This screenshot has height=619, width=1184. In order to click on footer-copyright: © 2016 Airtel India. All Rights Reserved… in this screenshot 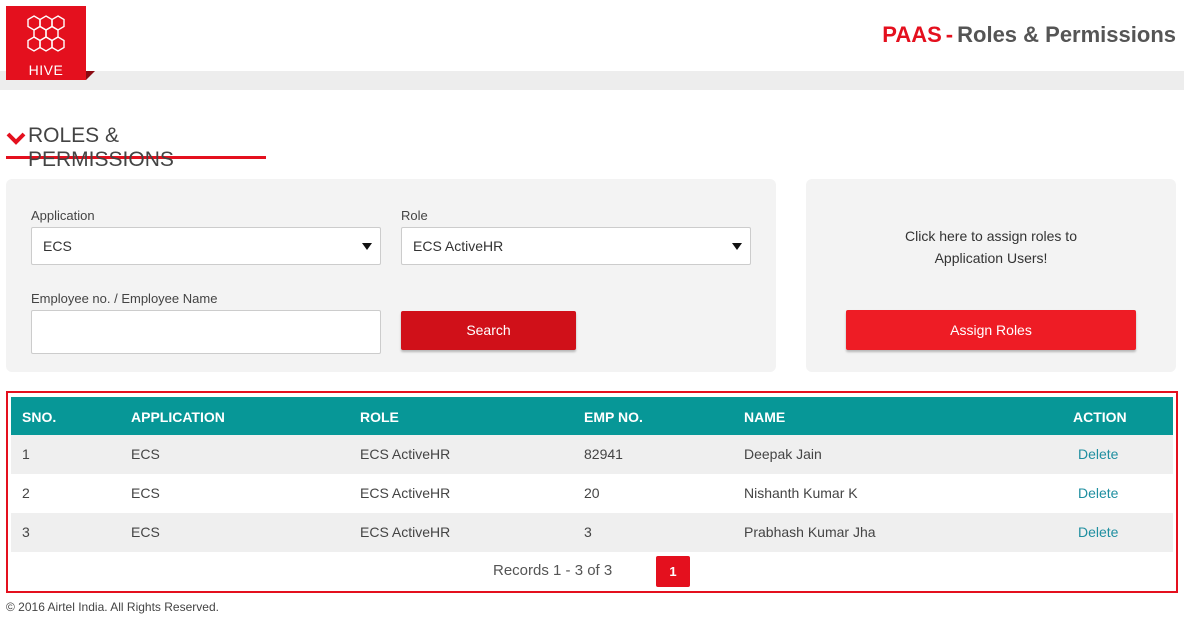, I will do `click(112, 607)`.